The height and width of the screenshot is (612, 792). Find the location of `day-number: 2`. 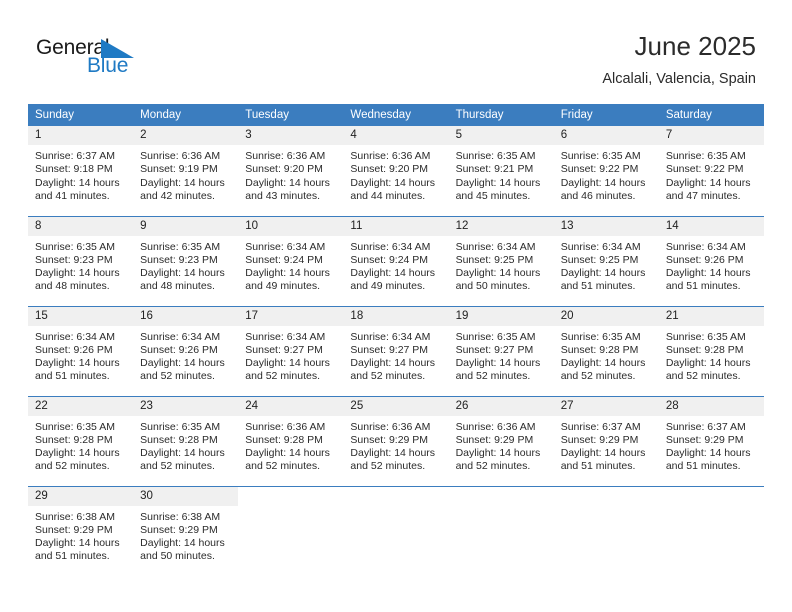

day-number: 2 is located at coordinates (186, 135).